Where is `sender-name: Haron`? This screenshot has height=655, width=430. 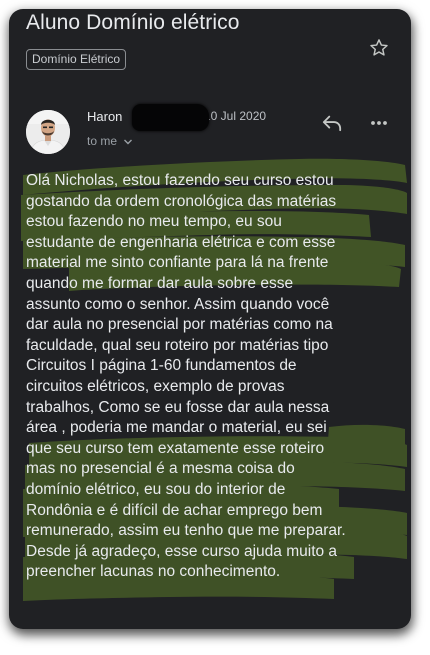
sender-name: Haron is located at coordinates (104, 116).